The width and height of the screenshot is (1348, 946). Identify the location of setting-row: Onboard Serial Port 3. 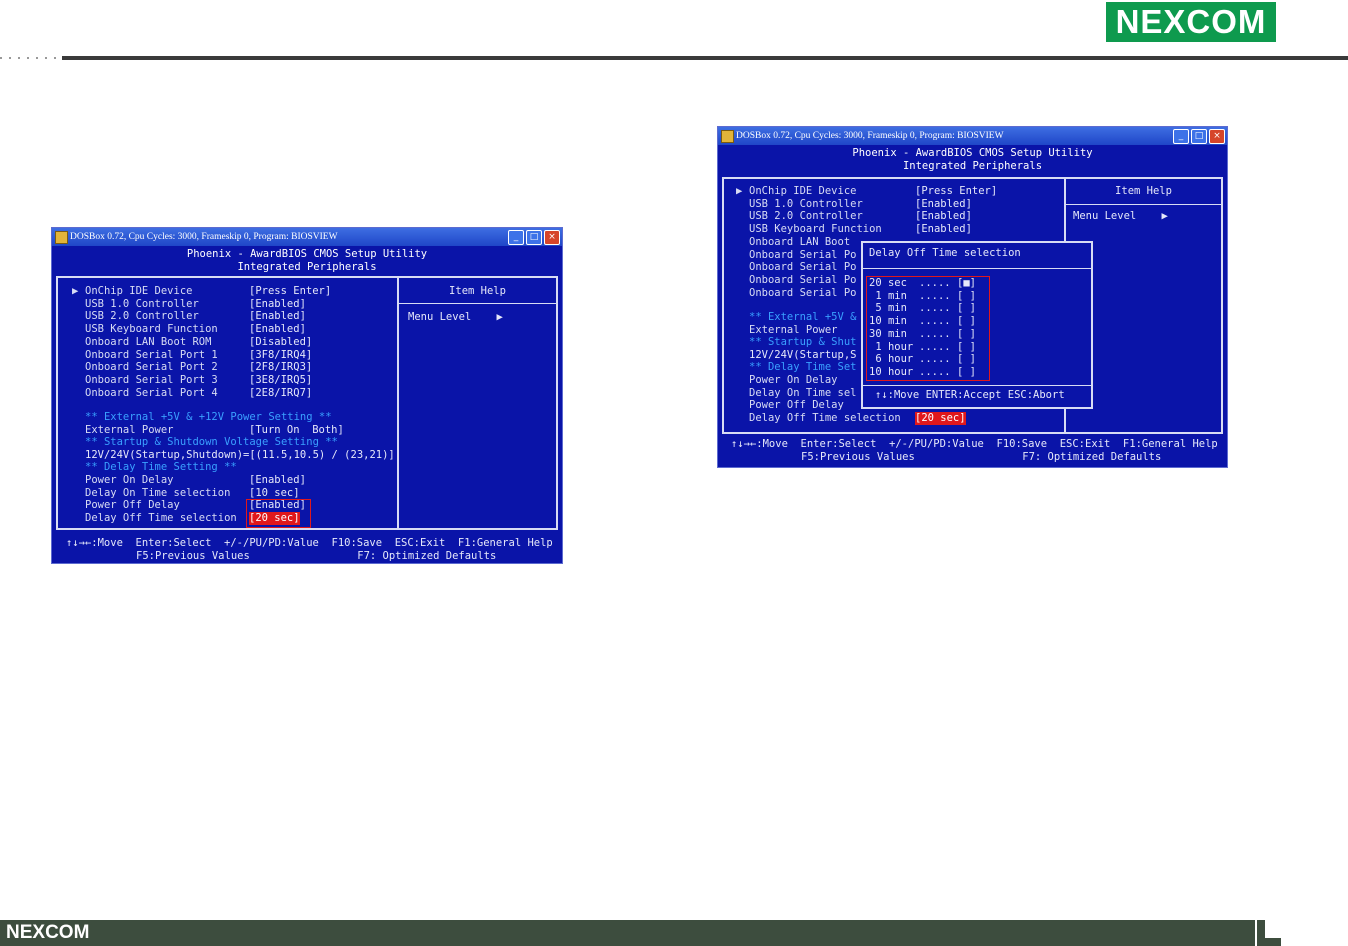
(145, 380).